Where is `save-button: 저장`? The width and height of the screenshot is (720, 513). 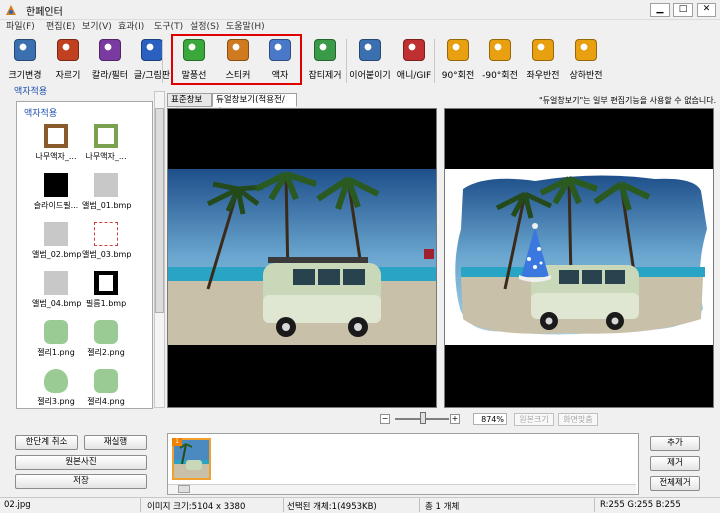 save-button: 저장 is located at coordinates (81, 481).